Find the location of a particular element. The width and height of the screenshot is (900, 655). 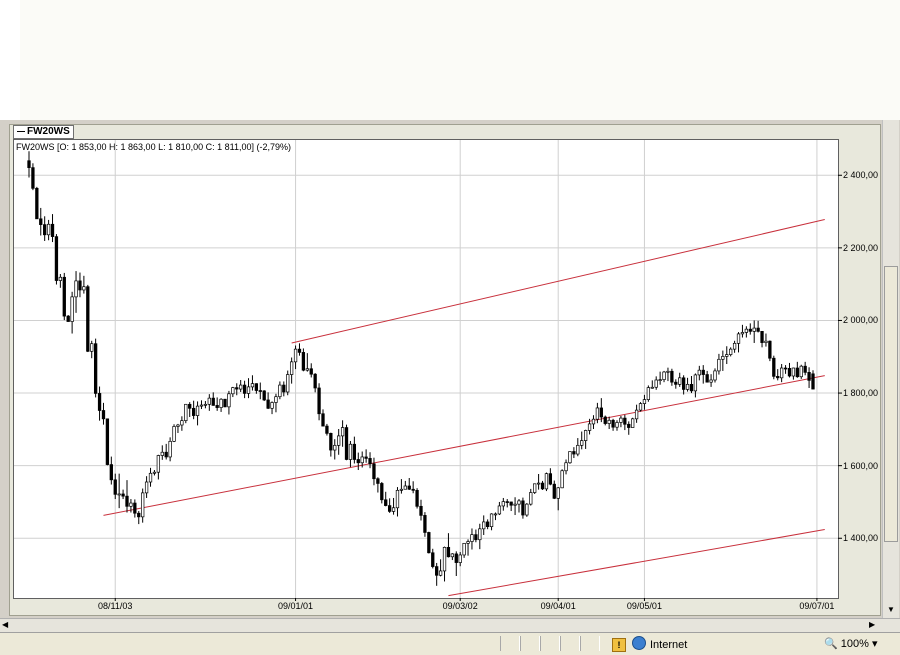

vertical-scrollbar-thumb is located at coordinates (891, 404).